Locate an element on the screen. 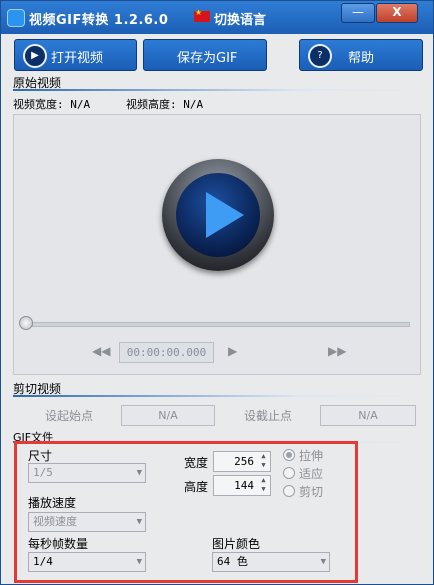 The image size is (434, 585). fast-forward-icon: ▶▶ is located at coordinates (337, 351).